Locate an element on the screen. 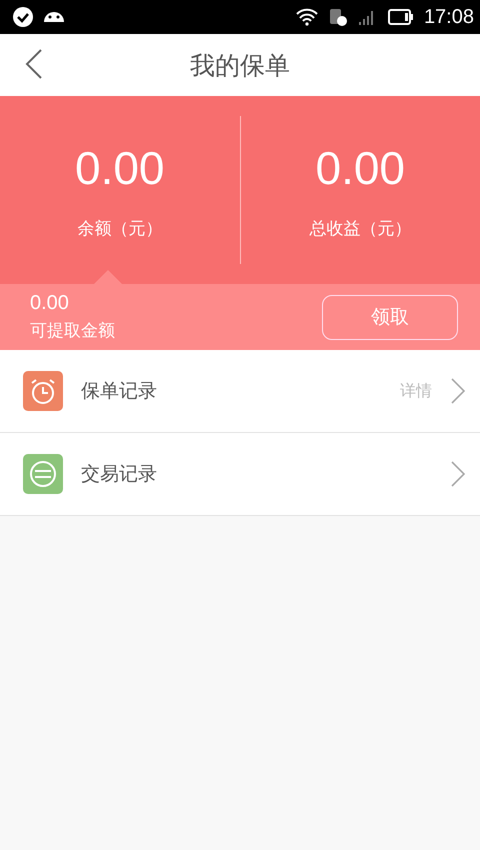 Image resolution: width=480 pixels, height=850 pixels. sim-card-icon is located at coordinates (338, 17).